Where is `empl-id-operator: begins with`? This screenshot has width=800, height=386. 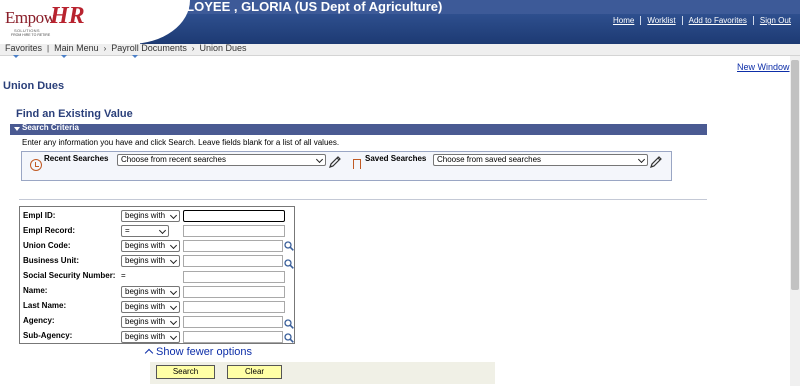
empl-id-operator: begins with is located at coordinates (150, 216).